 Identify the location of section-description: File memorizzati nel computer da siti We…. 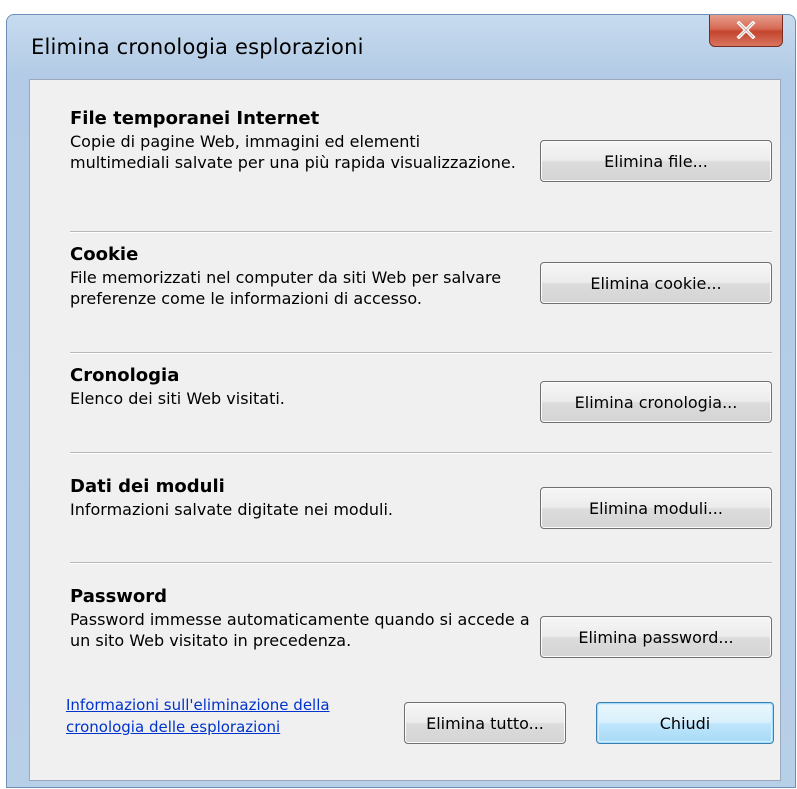
(286, 288).